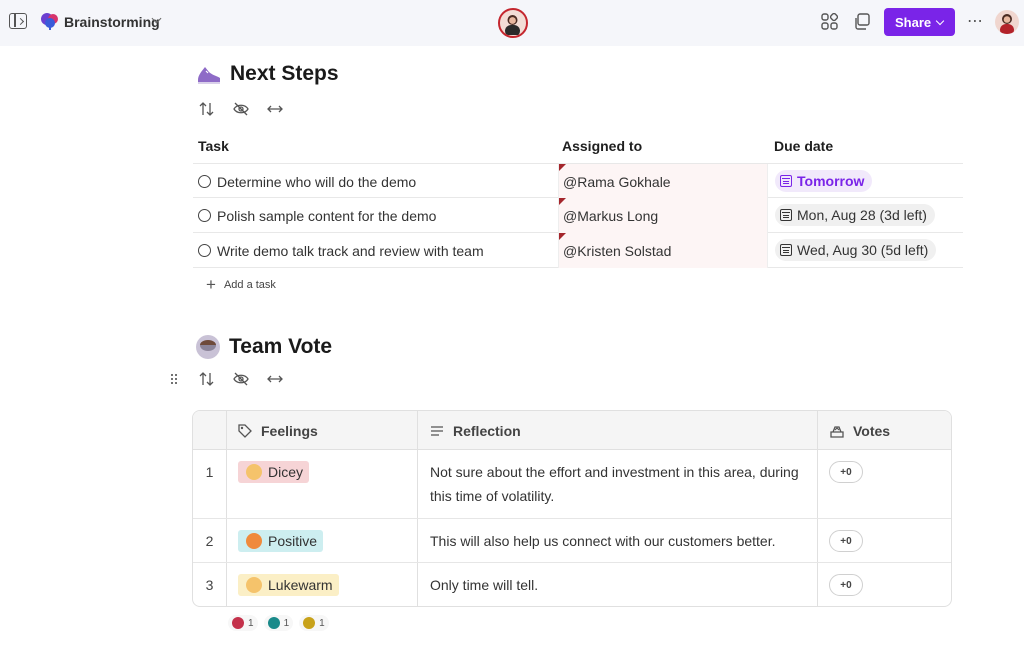 The width and height of the screenshot is (1024, 655). I want to click on next-steps-heading: Next Steps, so click(267, 74).